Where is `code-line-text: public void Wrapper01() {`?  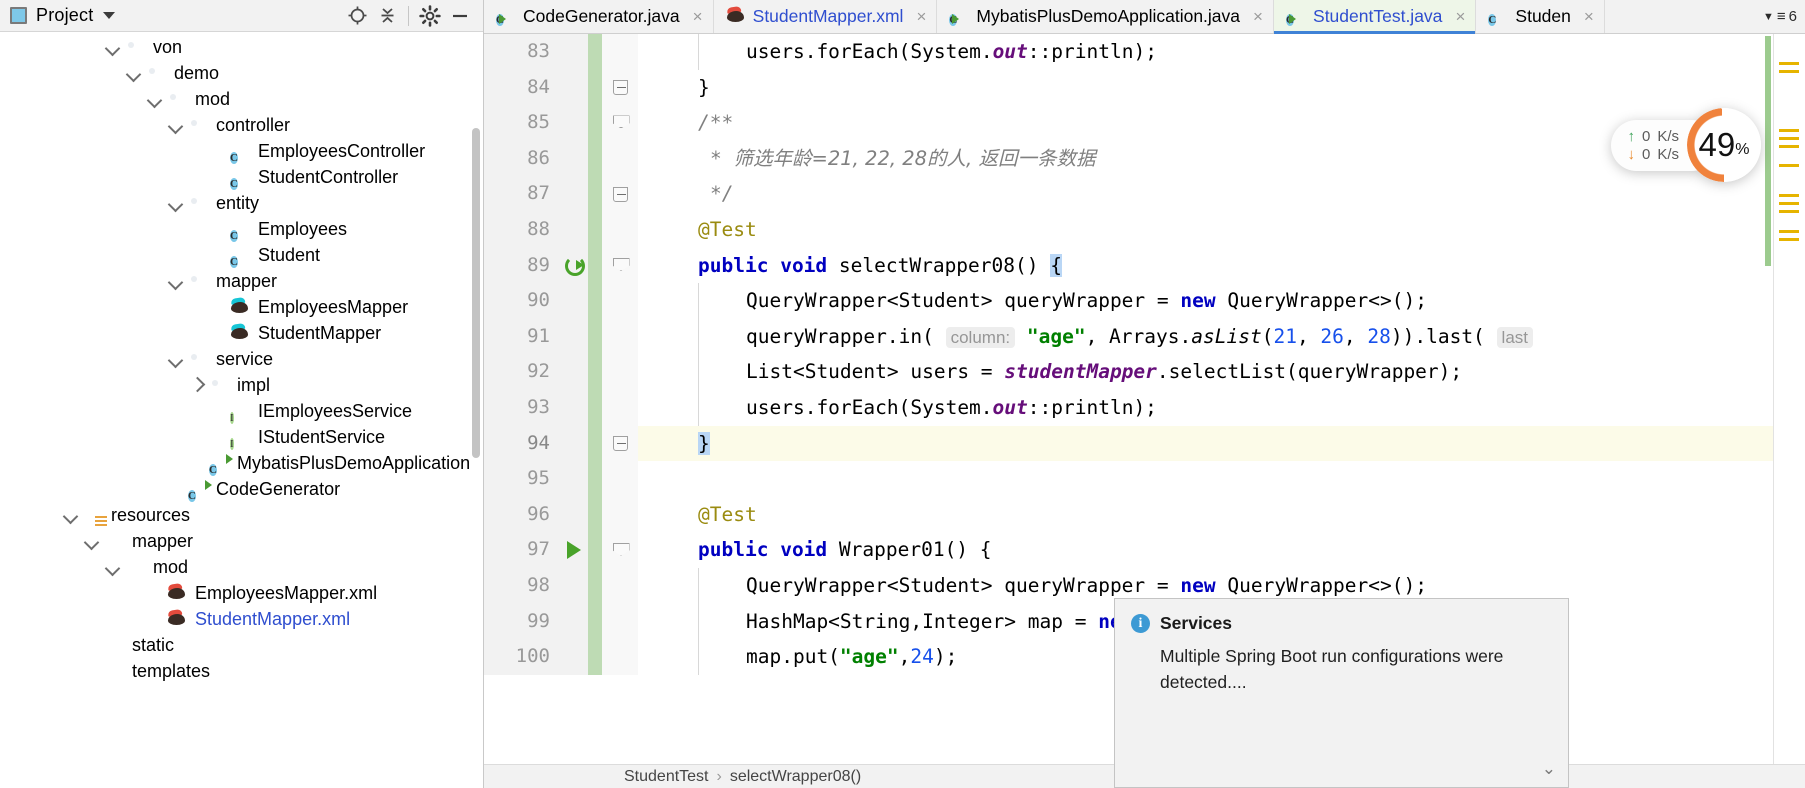 code-line-text: public void Wrapper01() { is located at coordinates (1221, 550).